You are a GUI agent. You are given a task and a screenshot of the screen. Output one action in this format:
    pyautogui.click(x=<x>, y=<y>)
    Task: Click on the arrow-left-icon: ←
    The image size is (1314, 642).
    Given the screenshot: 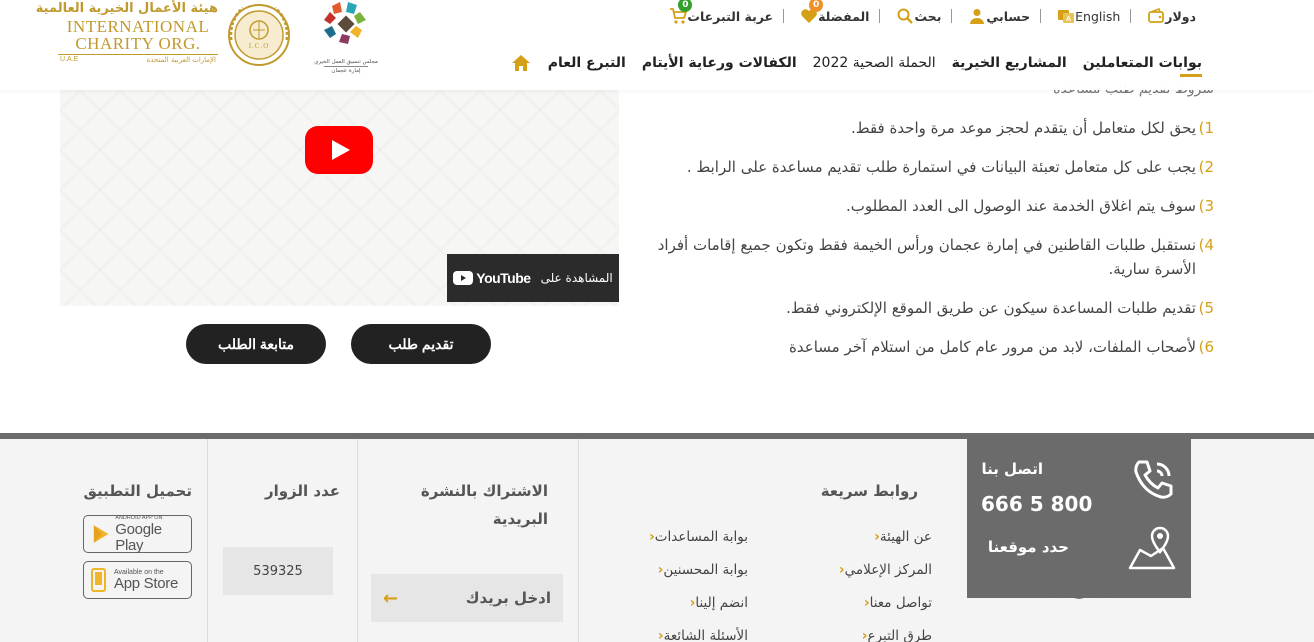 What is the action you would take?
    pyautogui.click(x=390, y=598)
    